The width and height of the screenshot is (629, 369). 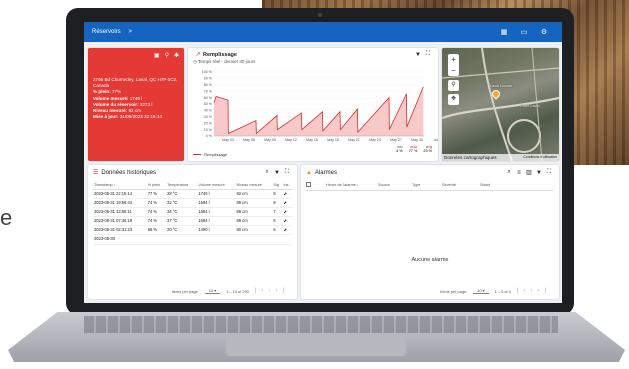 What do you see at coordinates (309, 172) in the screenshot?
I see `warning-icon: ▲` at bounding box center [309, 172].